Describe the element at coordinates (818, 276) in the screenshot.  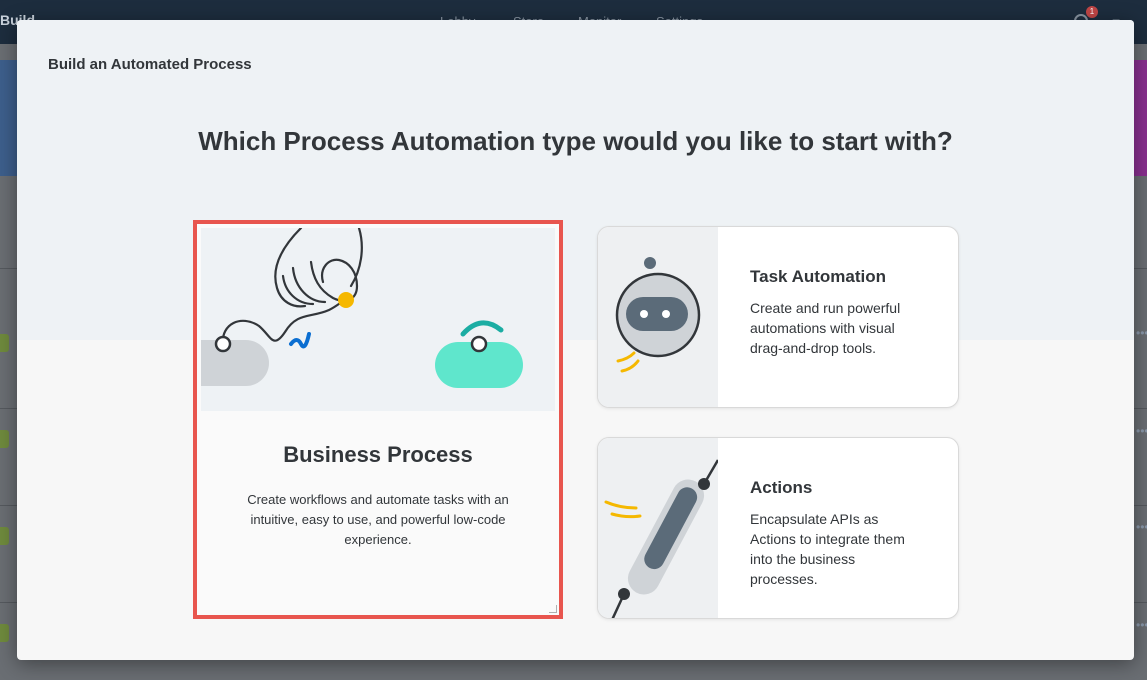
I see `option-title: Task Automation` at that location.